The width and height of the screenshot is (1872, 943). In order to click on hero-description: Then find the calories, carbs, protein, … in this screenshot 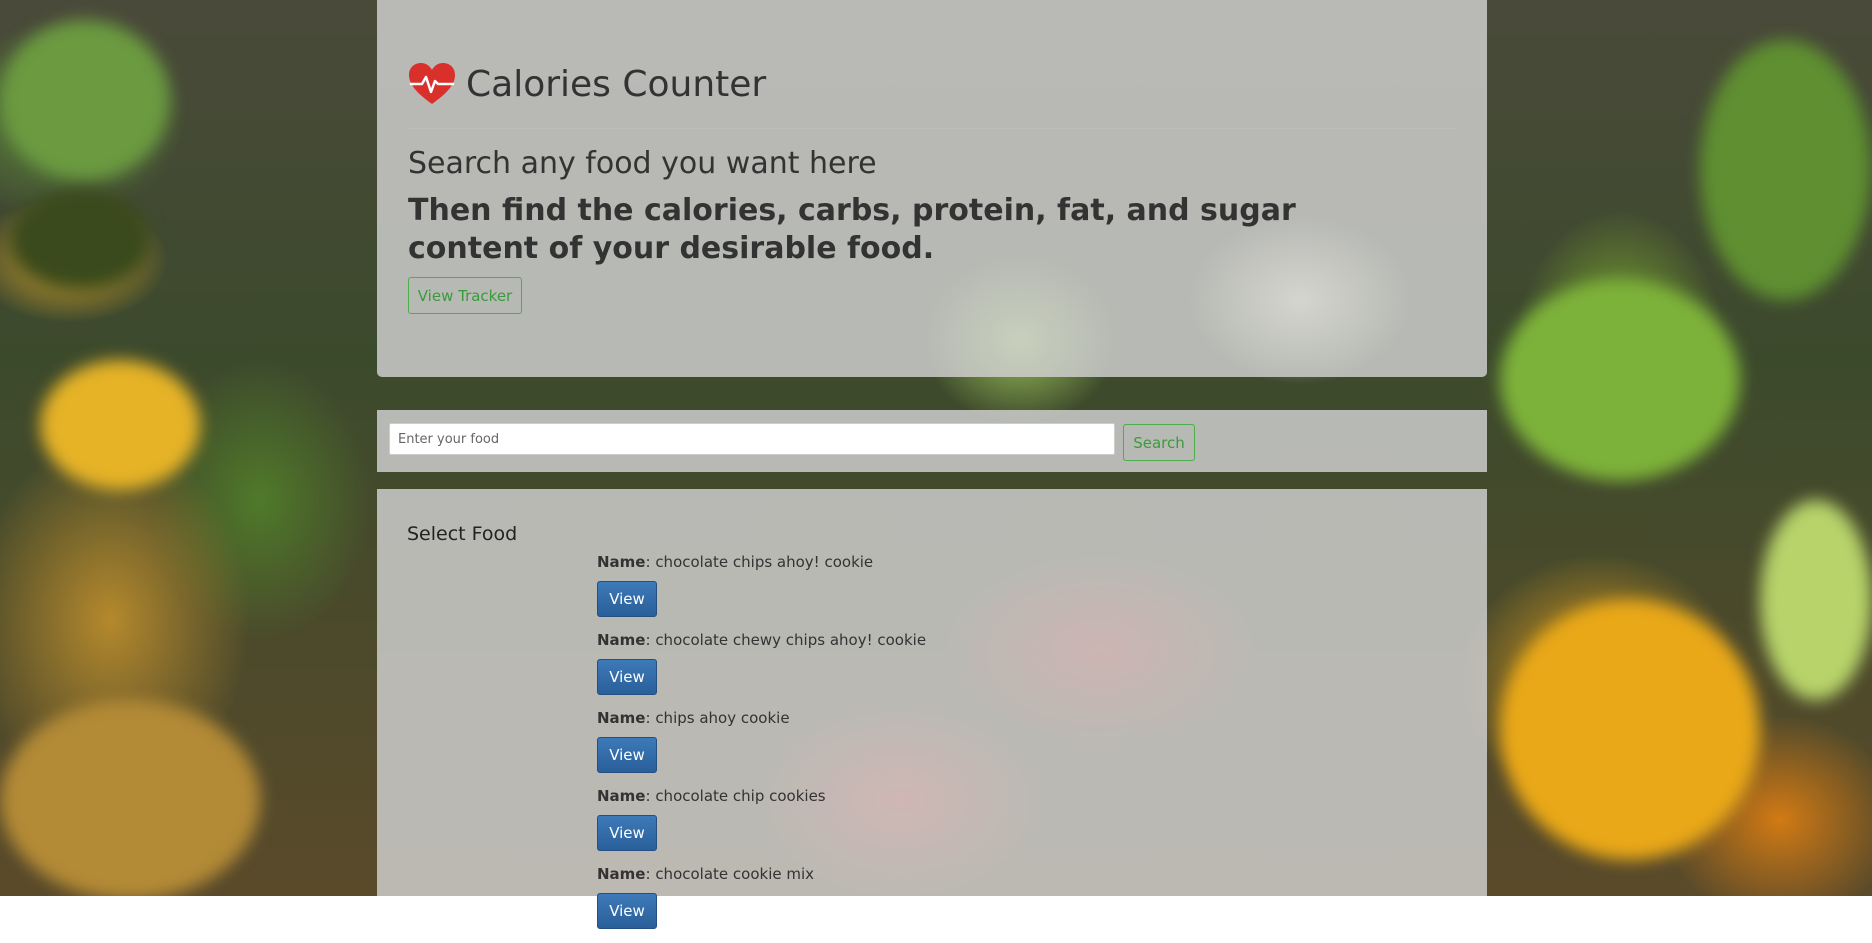, I will do `click(852, 229)`.